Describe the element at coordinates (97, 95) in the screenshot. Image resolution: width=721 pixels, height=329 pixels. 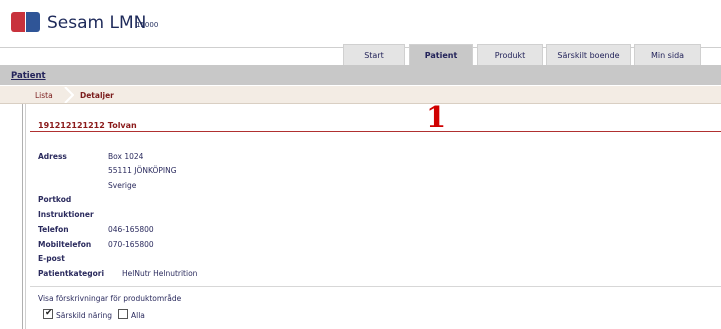
I see `breadcrumb-detaljer: Detaljer` at that location.